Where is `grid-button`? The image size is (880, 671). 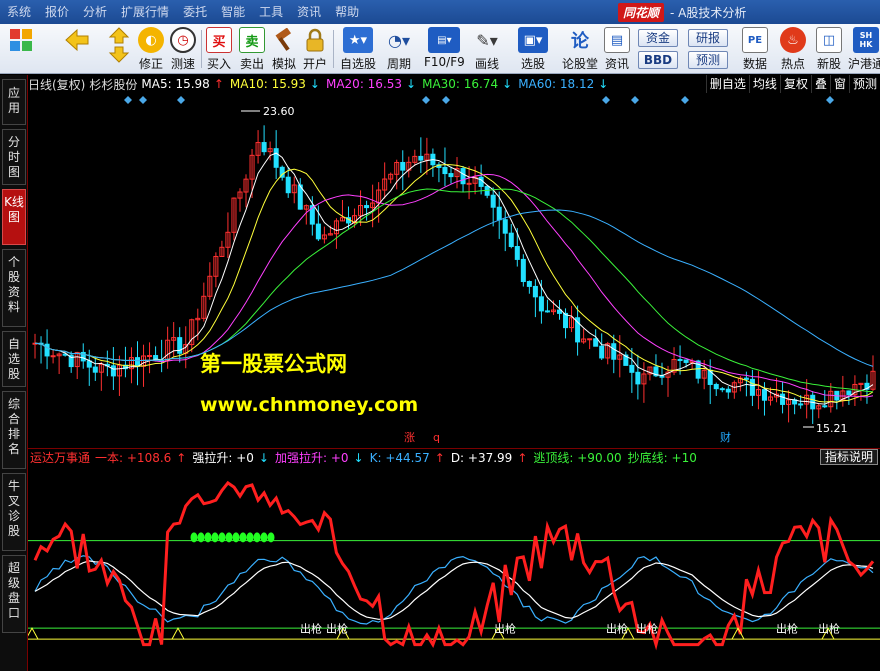 grid-button is located at coordinates (21, 49).